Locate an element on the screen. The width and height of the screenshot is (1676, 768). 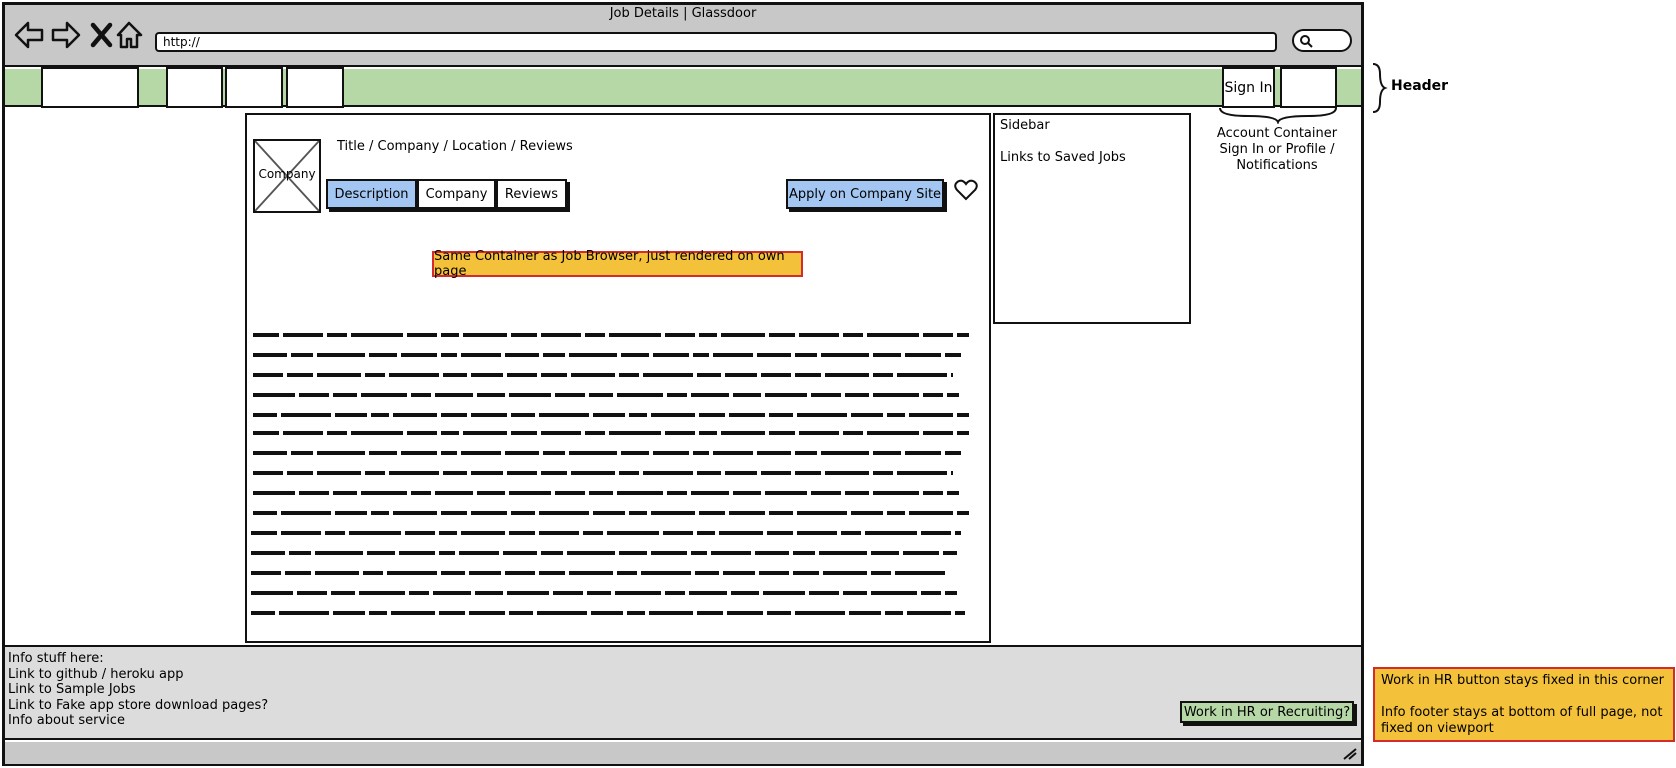
heart-icon is located at coordinates (966, 190).